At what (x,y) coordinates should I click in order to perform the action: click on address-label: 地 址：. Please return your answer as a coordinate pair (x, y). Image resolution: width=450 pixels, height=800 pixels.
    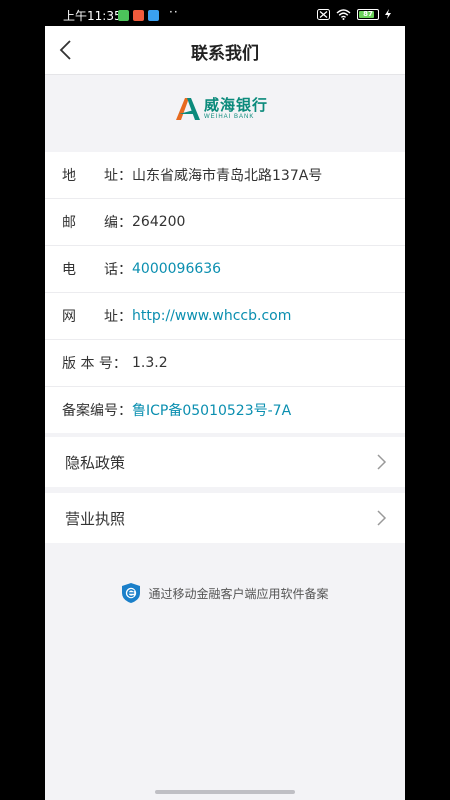
    Looking at the image, I should click on (97, 176).